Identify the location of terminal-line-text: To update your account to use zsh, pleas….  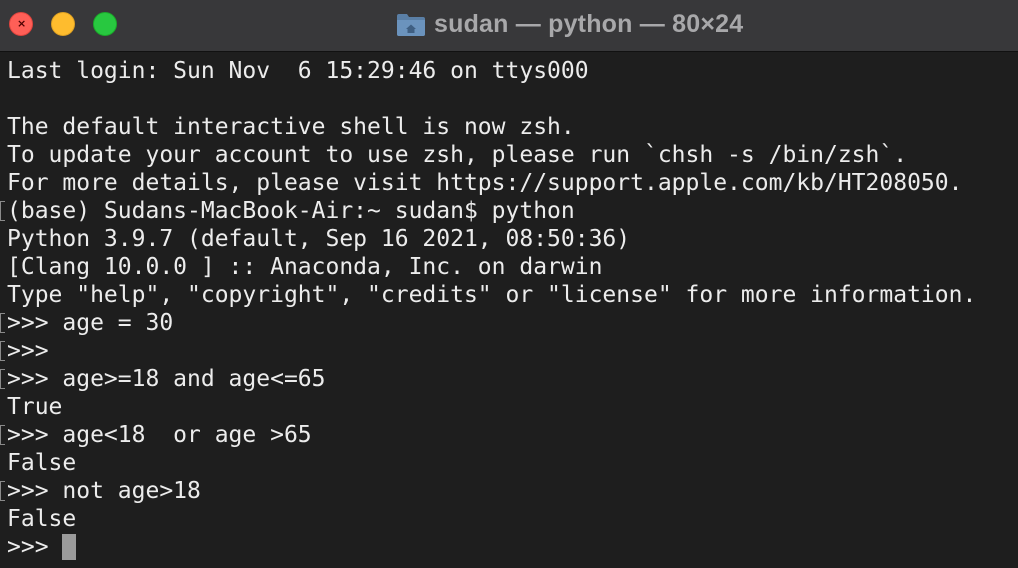
(457, 155).